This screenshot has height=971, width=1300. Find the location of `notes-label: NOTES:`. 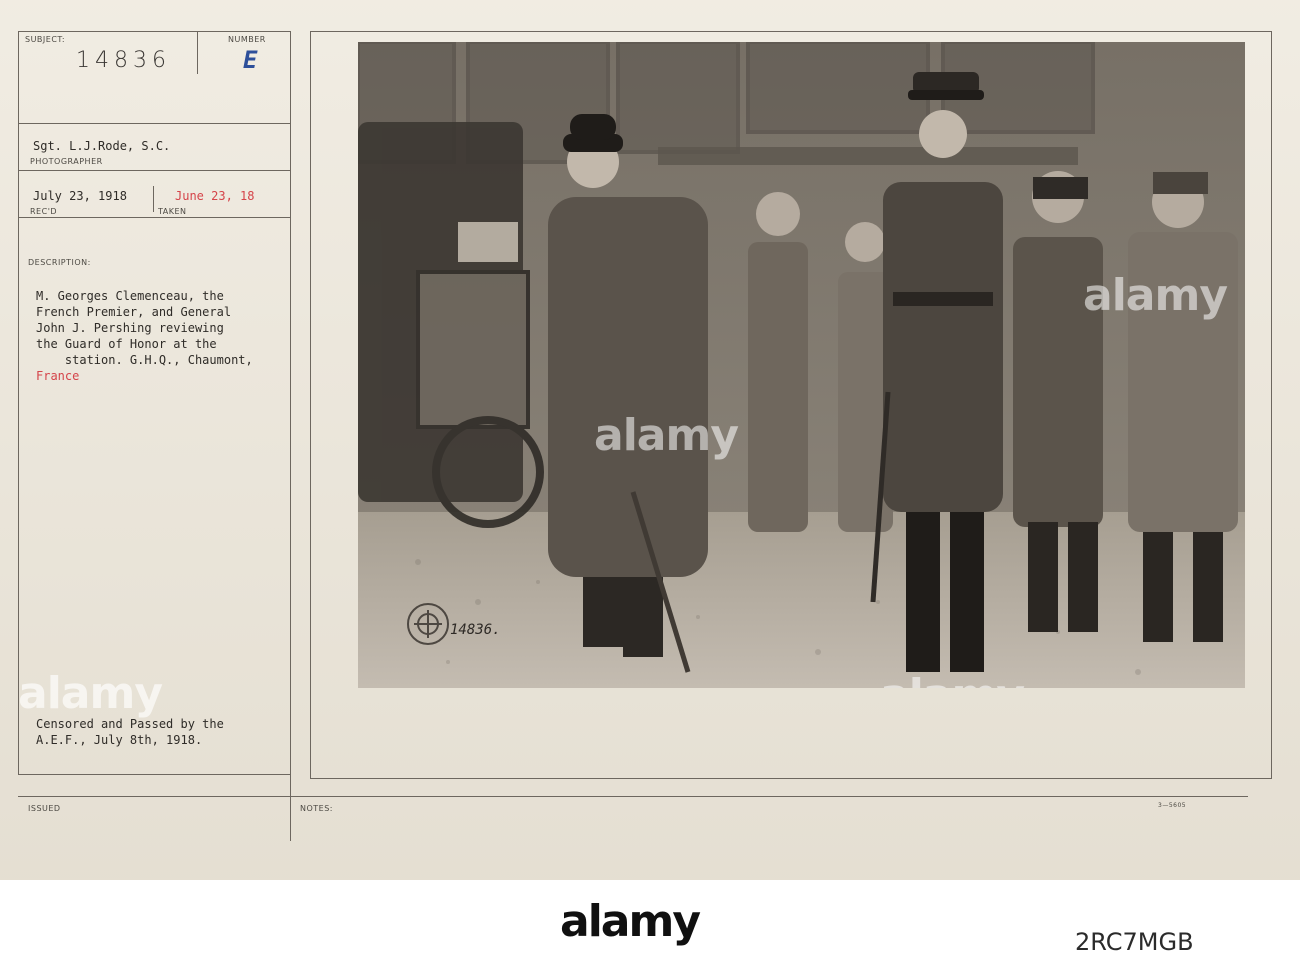

notes-label: NOTES: is located at coordinates (316, 808).